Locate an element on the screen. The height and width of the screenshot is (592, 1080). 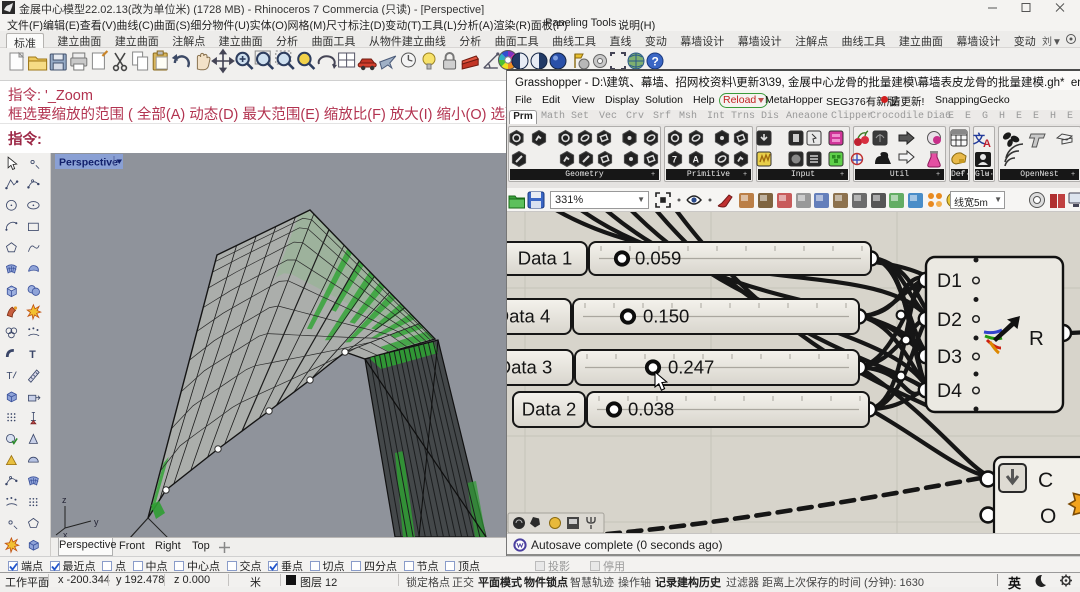
svg-text: O is located at coordinates (1048, 516).